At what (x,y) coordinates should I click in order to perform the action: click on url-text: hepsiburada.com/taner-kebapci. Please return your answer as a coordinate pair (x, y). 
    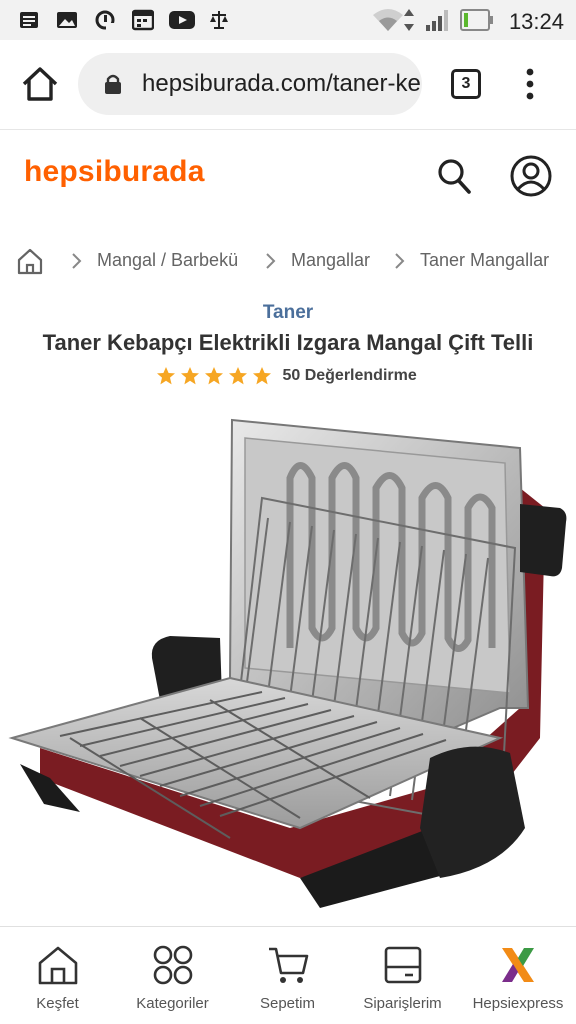
    Looking at the image, I should click on (282, 83).